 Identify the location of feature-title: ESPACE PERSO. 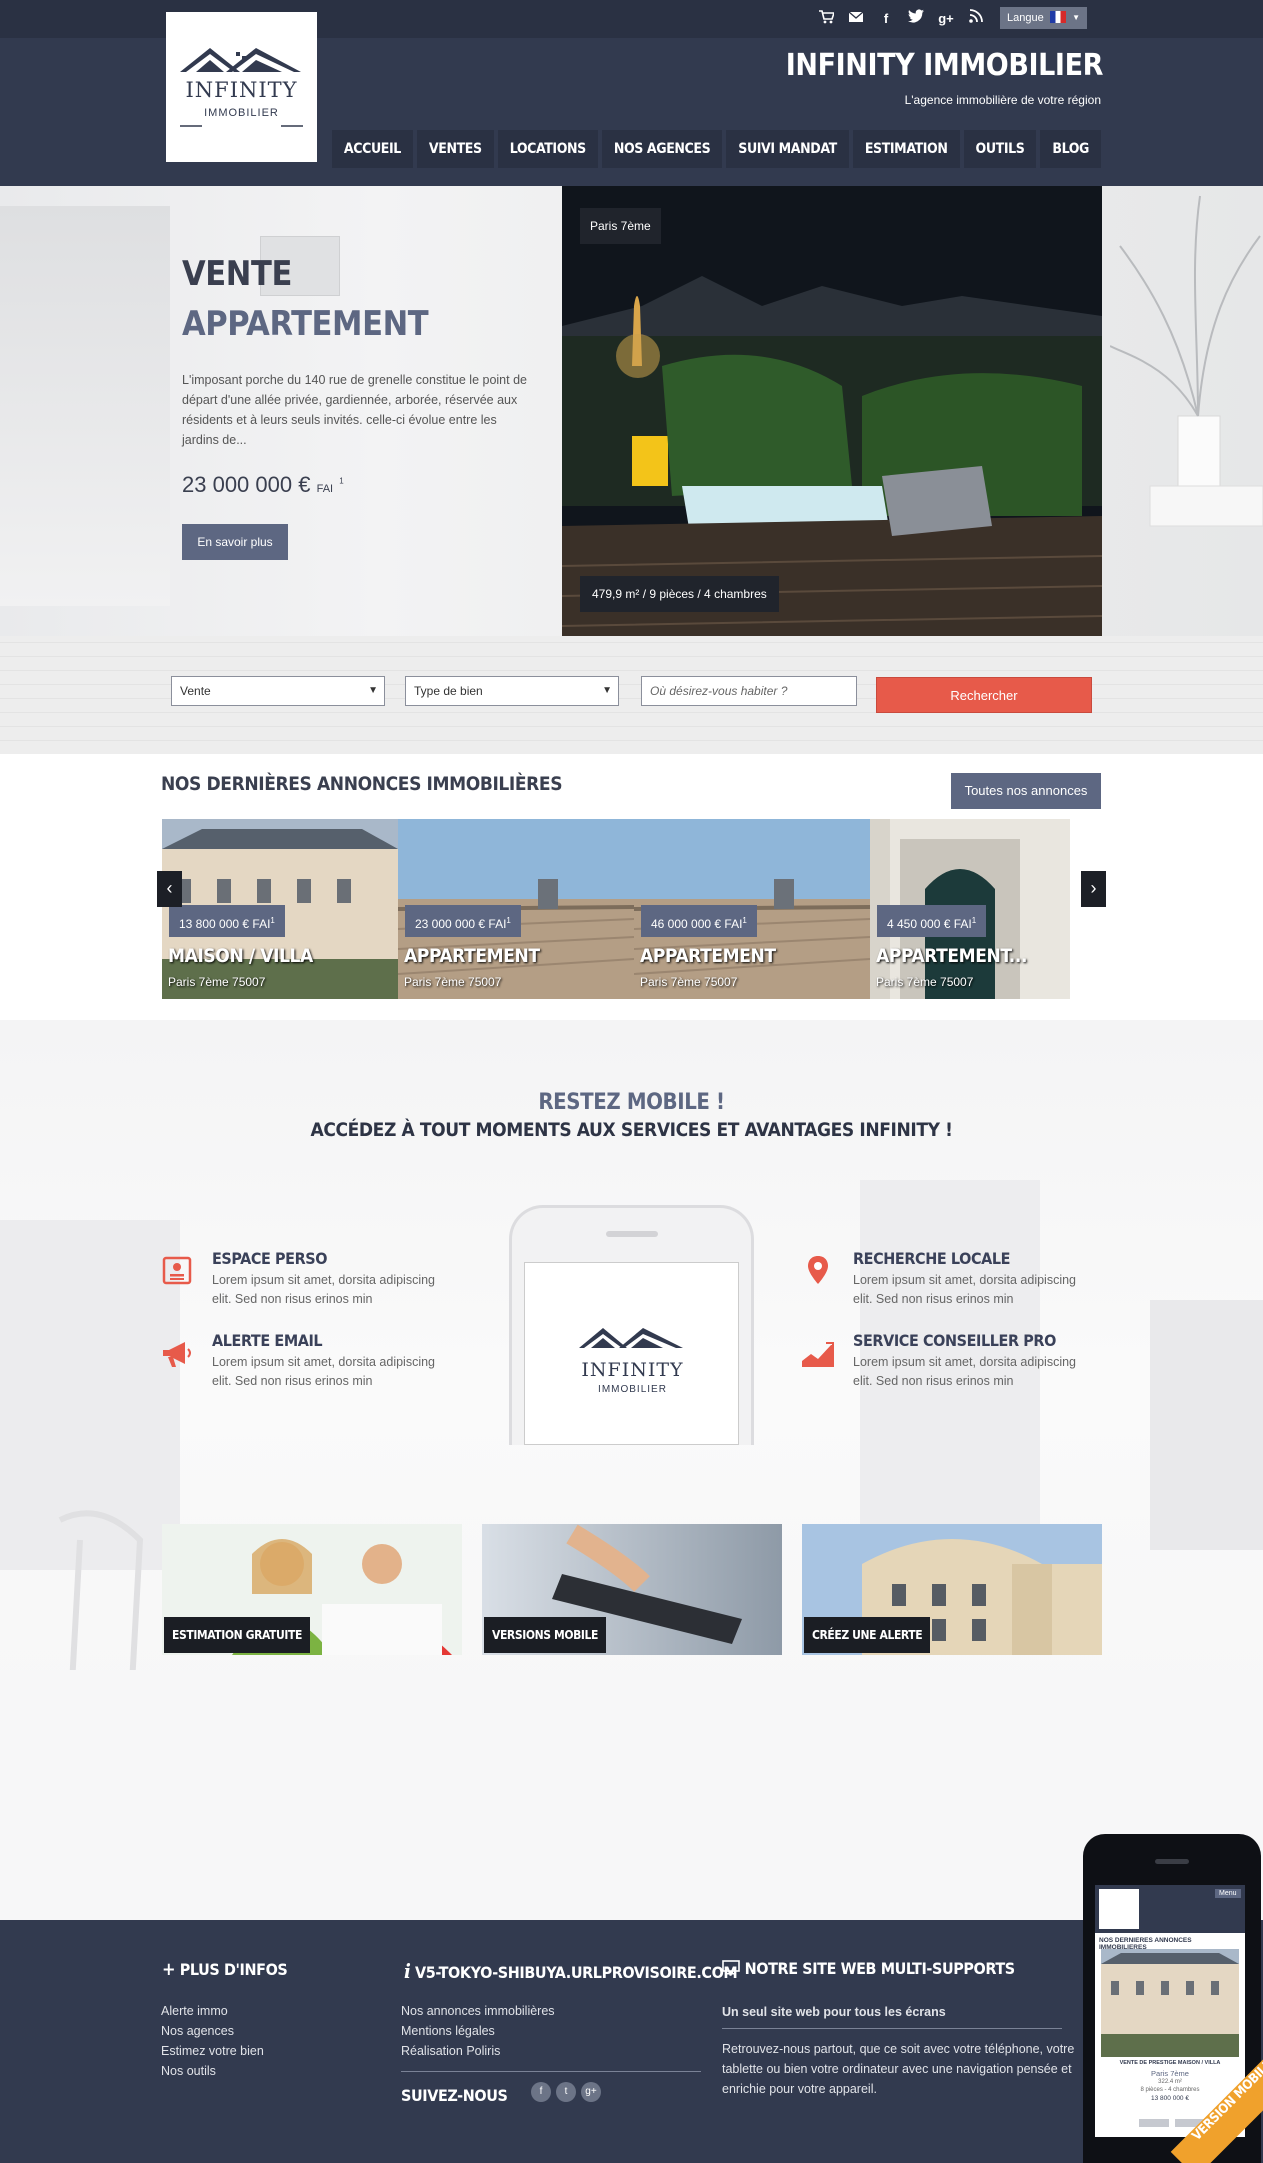
(270, 1258).